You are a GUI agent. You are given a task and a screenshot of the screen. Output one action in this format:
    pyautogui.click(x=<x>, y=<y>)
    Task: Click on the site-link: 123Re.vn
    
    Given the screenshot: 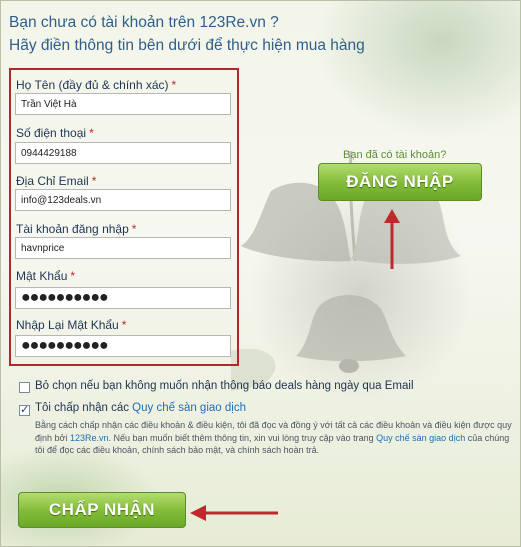 What is the action you would take?
    pyautogui.click(x=89, y=438)
    